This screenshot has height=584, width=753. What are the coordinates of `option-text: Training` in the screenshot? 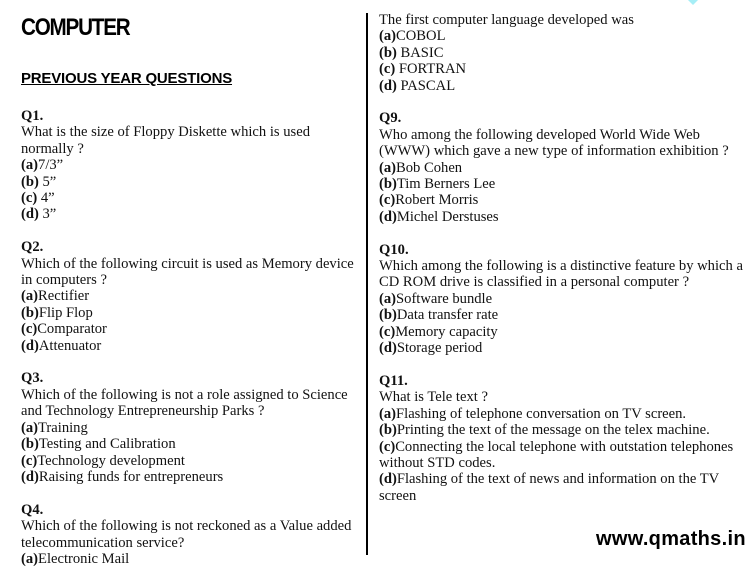 It's located at (63, 427).